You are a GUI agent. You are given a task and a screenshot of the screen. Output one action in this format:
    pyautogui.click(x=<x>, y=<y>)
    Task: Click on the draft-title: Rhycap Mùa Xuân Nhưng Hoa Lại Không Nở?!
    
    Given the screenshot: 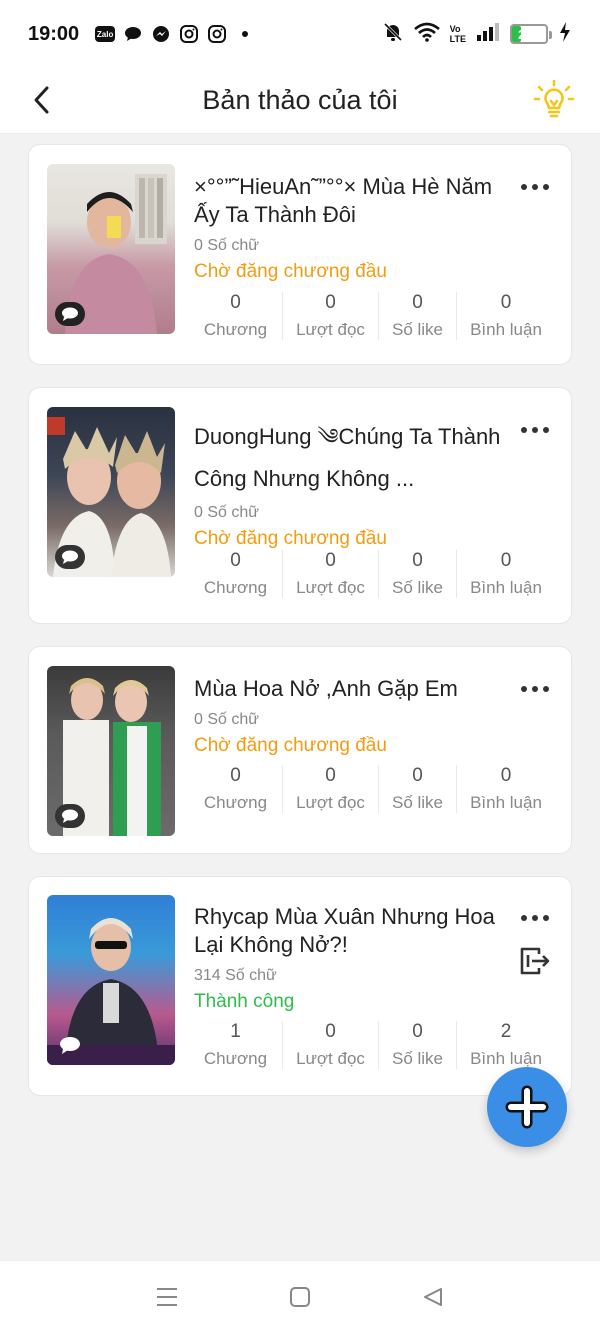 What is the action you would take?
    pyautogui.click(x=344, y=930)
    